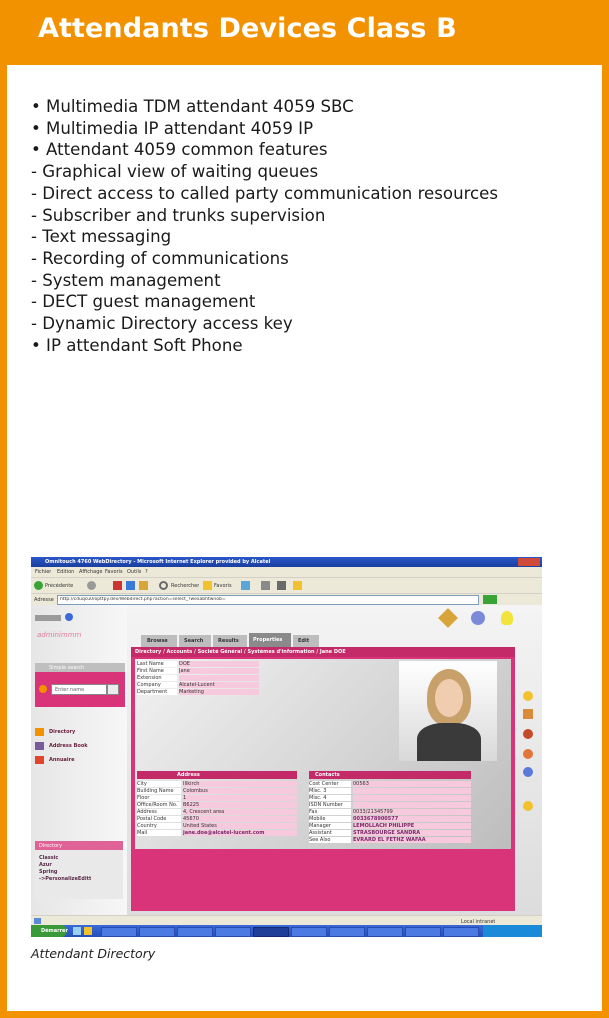 The width and height of the screenshot is (609, 1018). Describe the element at coordinates (79, 746) in the screenshot. I see `nav-item-address-book: Address Book` at that location.